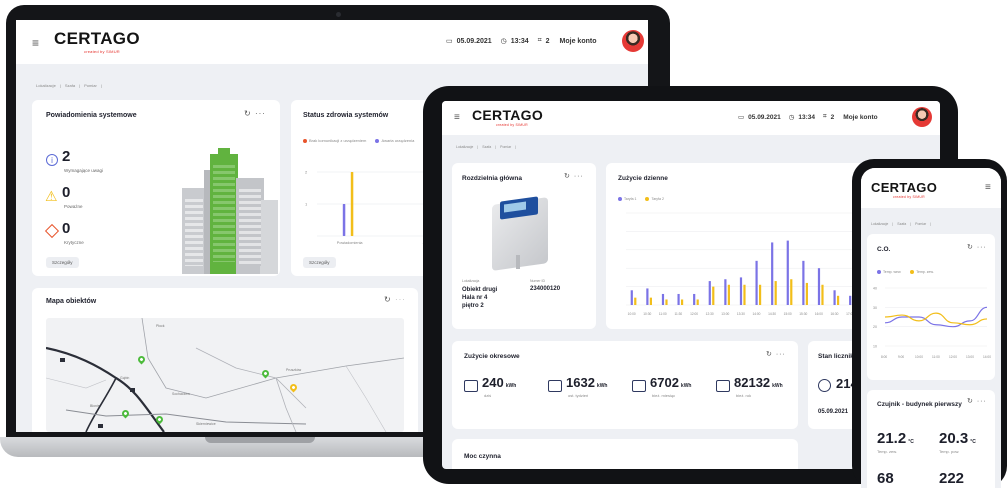 Image resolution: width=1007 pixels, height=488 pixels. I want to click on card-title: Status zdrowia systemów, so click(346, 115).